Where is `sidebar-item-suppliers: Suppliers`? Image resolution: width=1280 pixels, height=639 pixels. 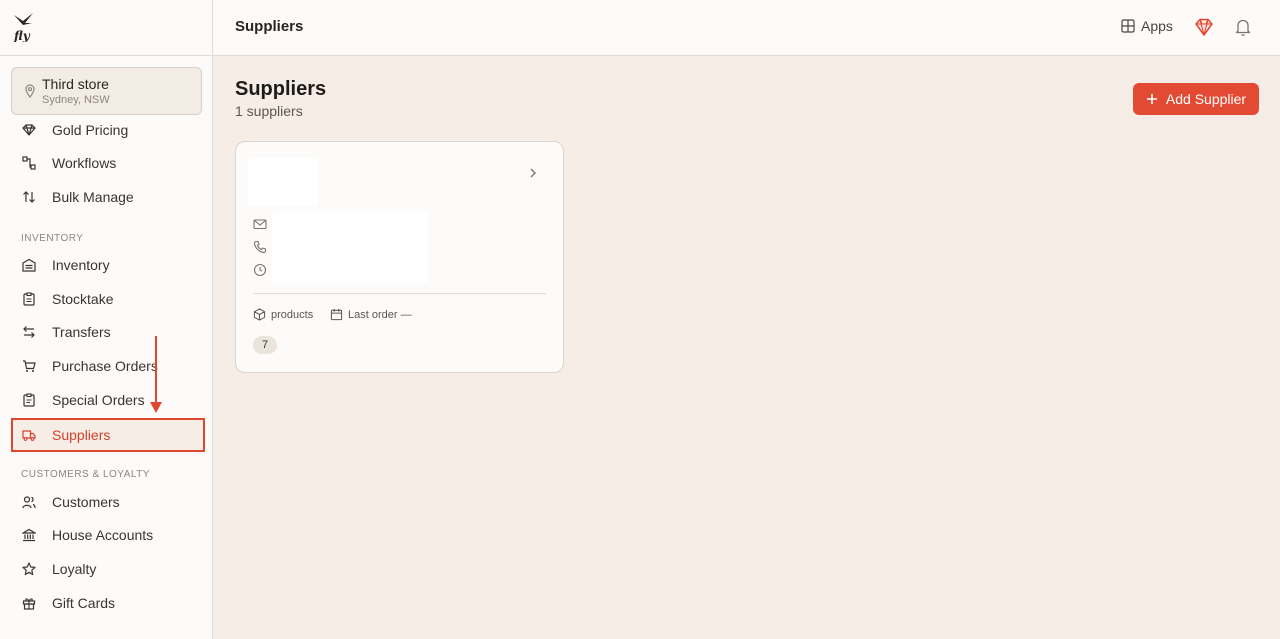
sidebar-item-suppliers: Suppliers is located at coordinates (108, 435).